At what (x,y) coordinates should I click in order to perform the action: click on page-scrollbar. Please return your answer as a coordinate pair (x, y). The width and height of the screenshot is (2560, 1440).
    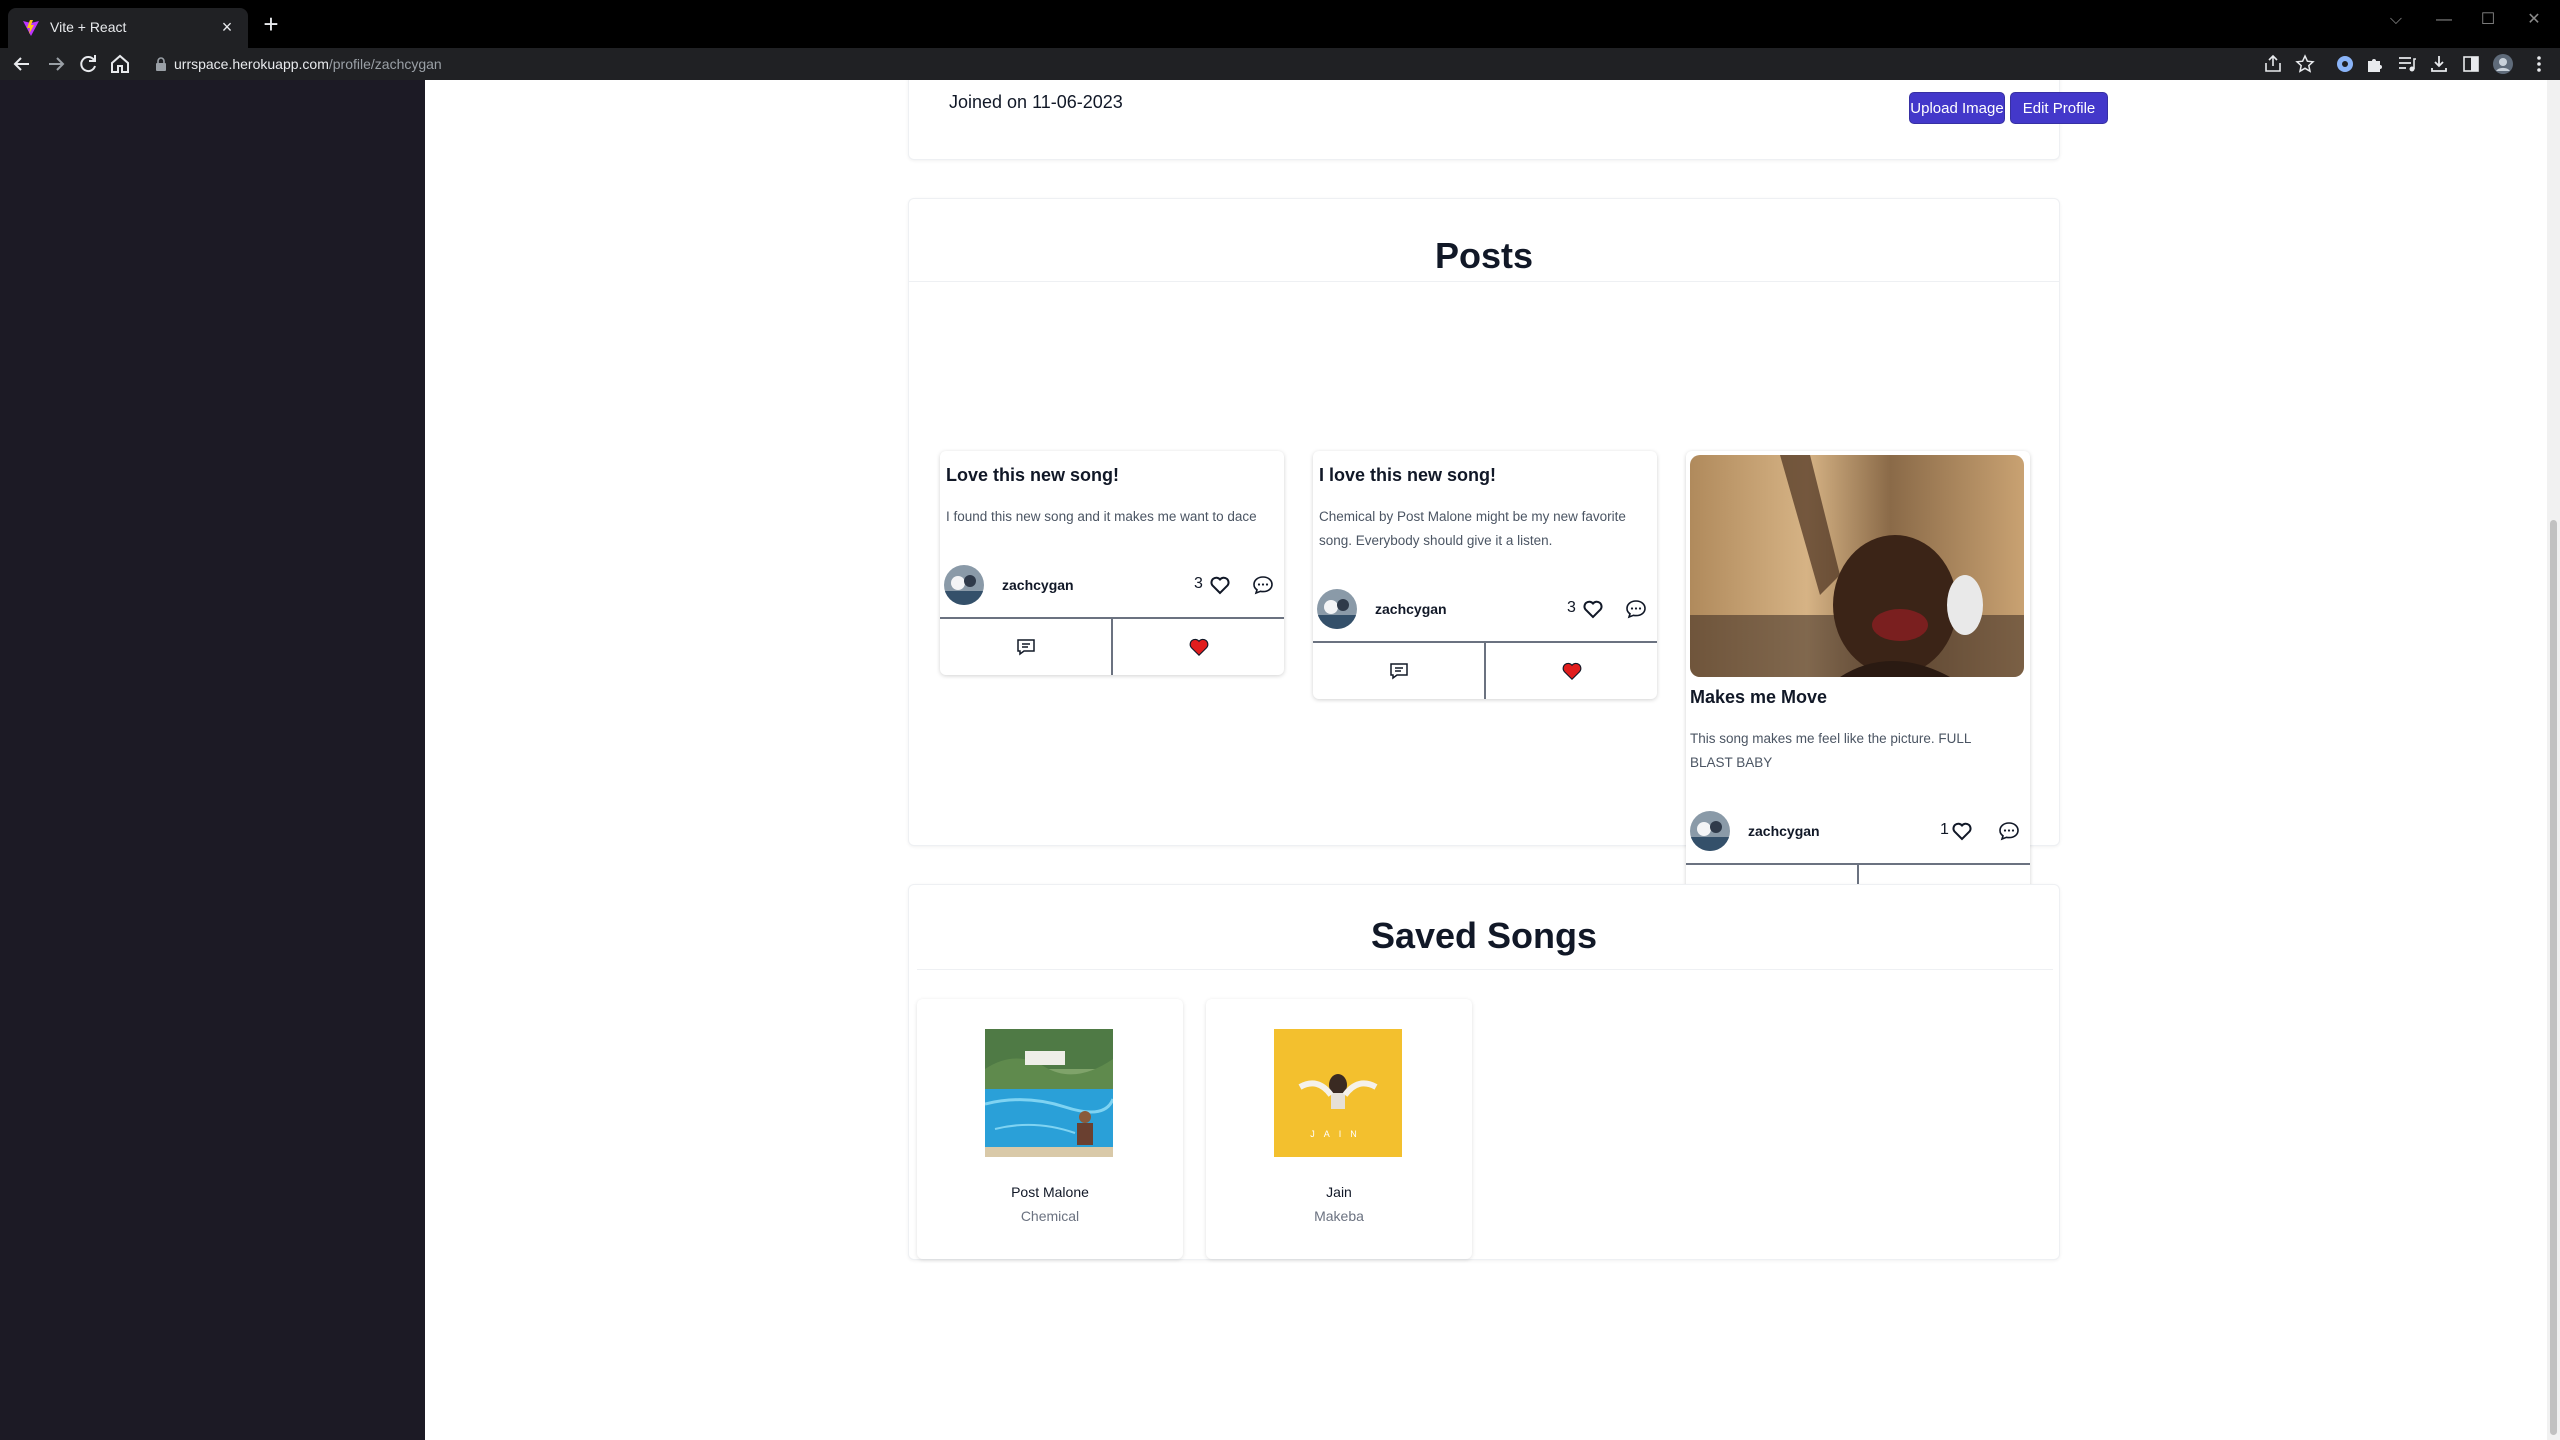
    Looking at the image, I should click on (2553, 760).